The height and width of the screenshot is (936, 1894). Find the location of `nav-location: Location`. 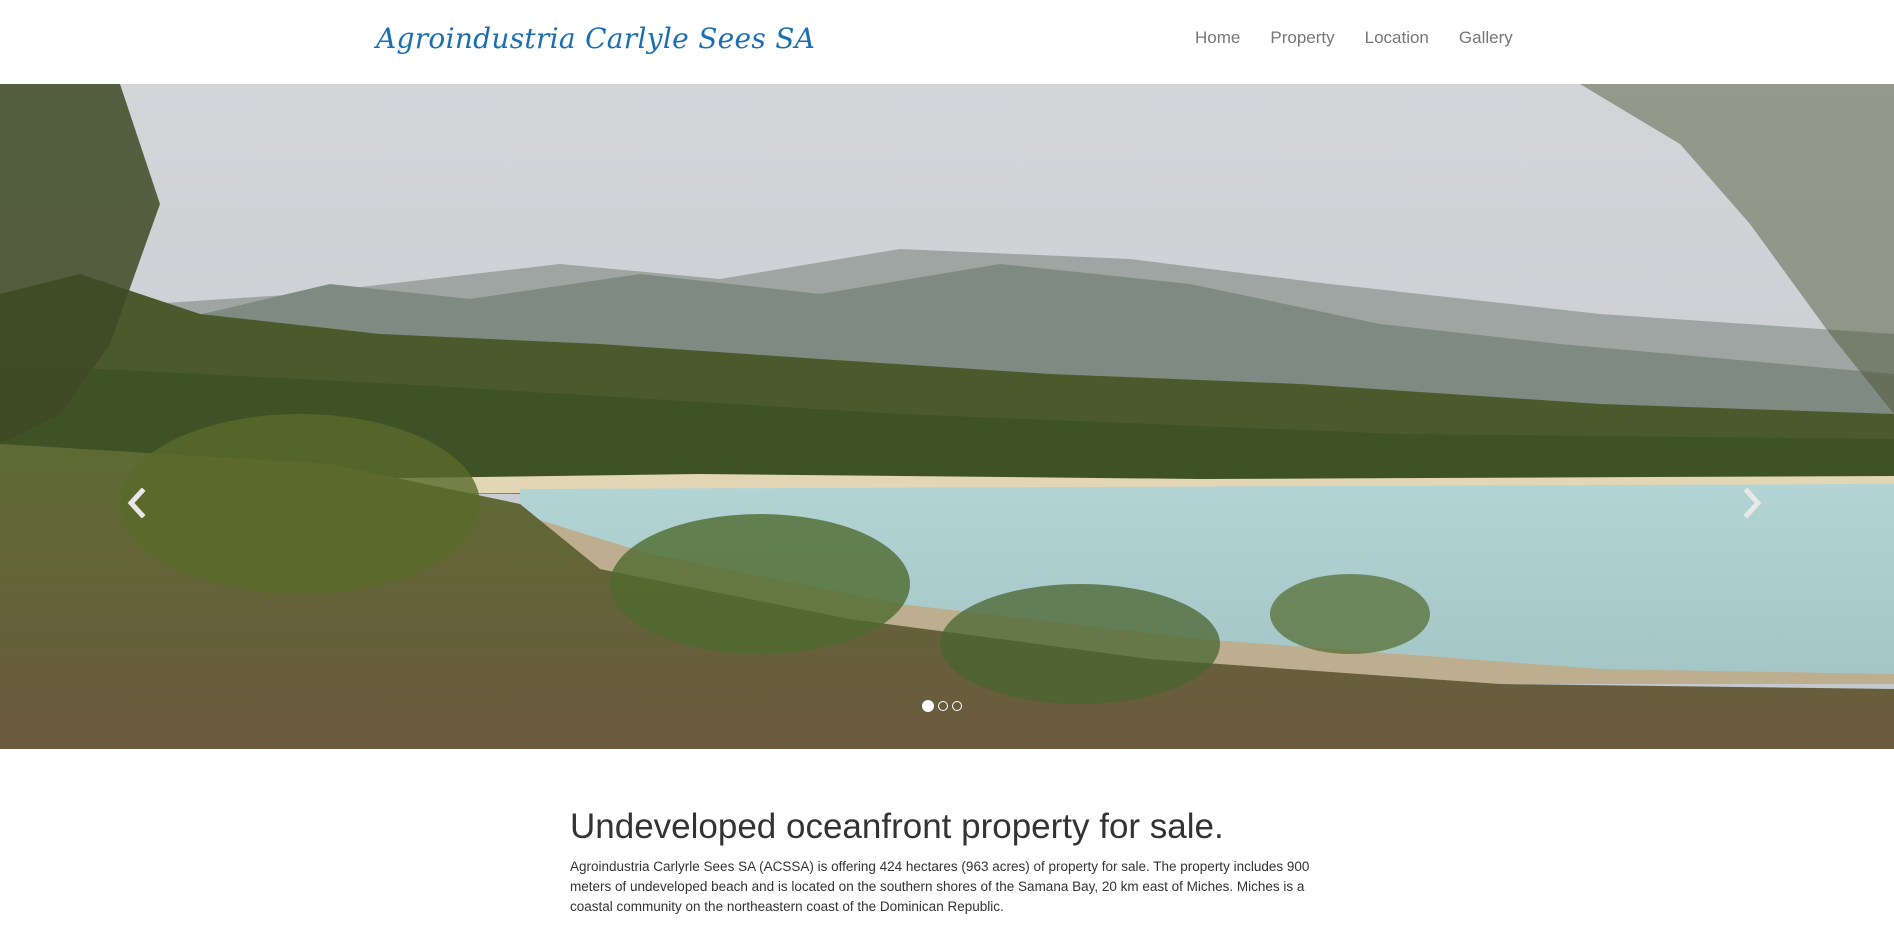

nav-location: Location is located at coordinates (1397, 38).